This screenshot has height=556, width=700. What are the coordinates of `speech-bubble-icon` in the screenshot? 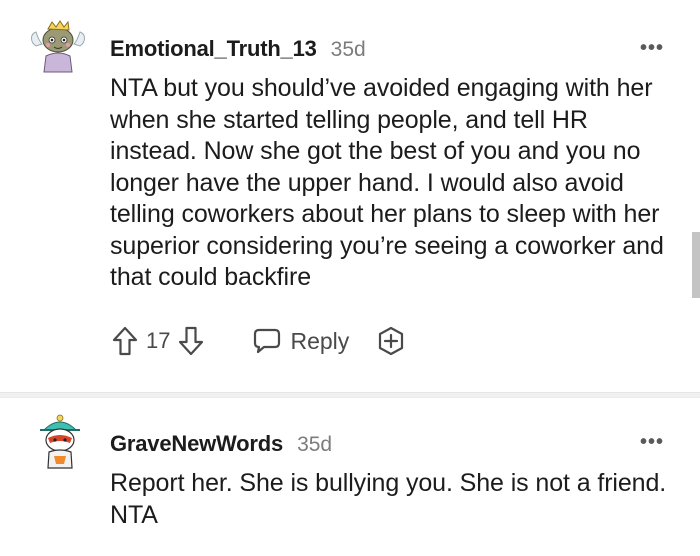 It's located at (267, 341).